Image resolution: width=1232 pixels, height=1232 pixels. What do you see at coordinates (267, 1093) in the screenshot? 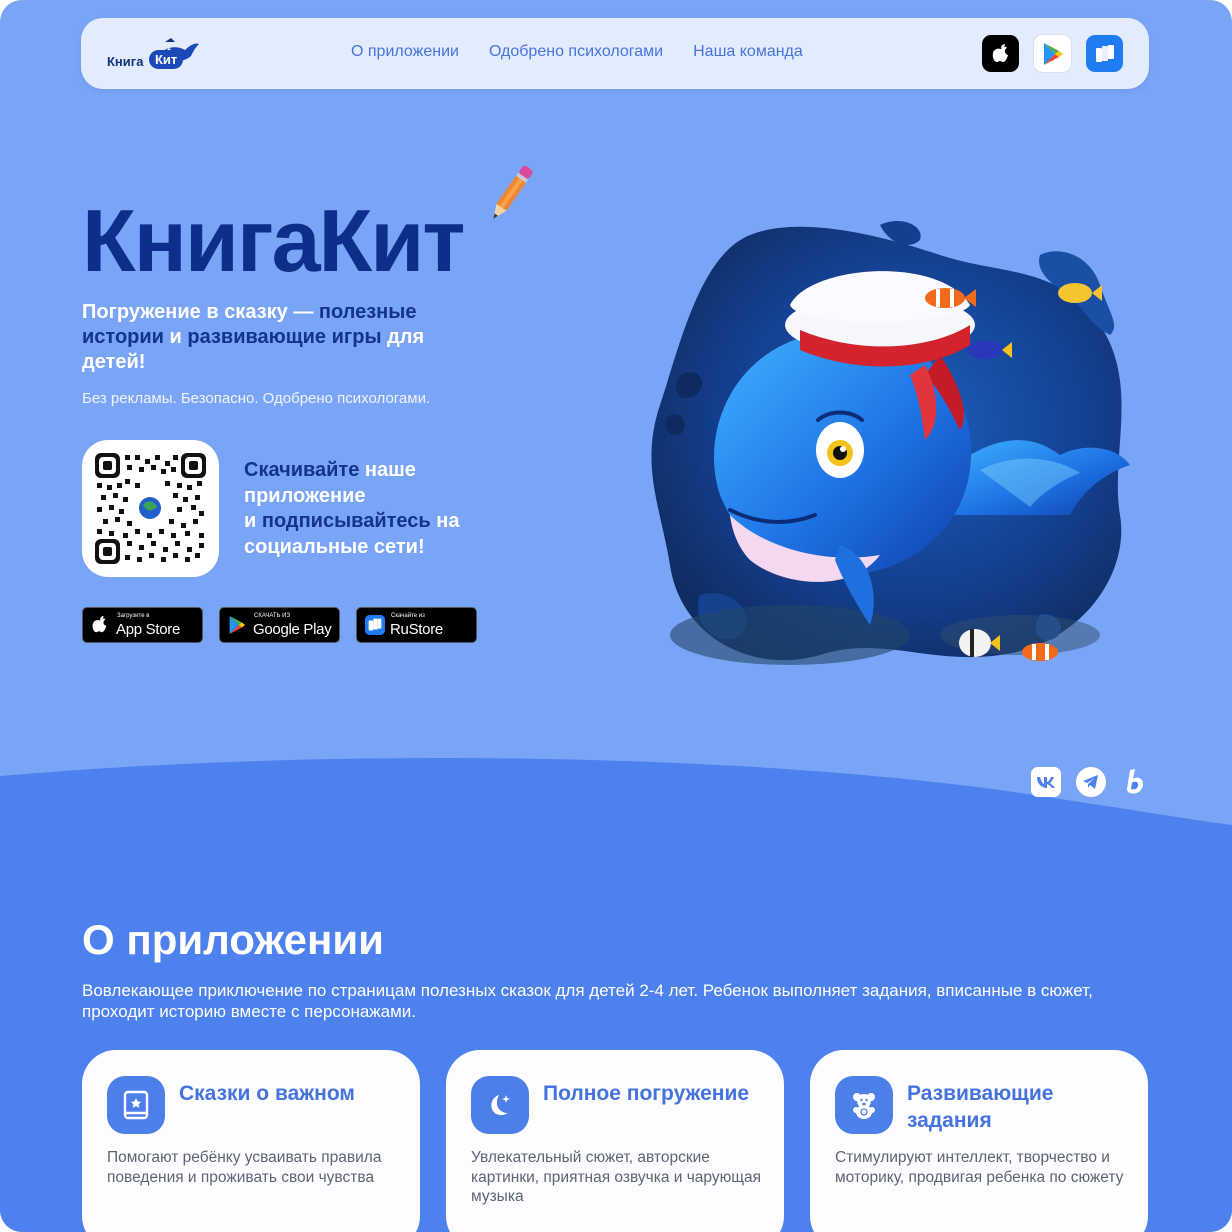
I see `card-title: Сказки о важном` at bounding box center [267, 1093].